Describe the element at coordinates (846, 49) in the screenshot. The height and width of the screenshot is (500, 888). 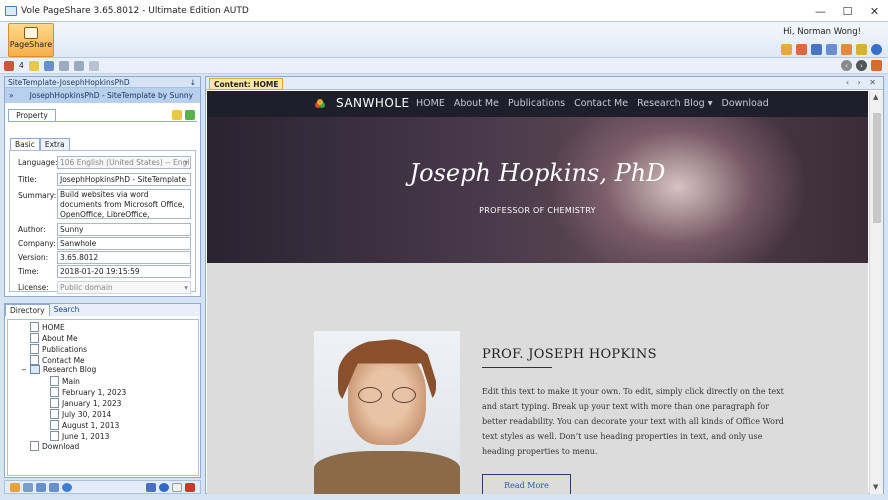
I see `wand-icon` at that location.